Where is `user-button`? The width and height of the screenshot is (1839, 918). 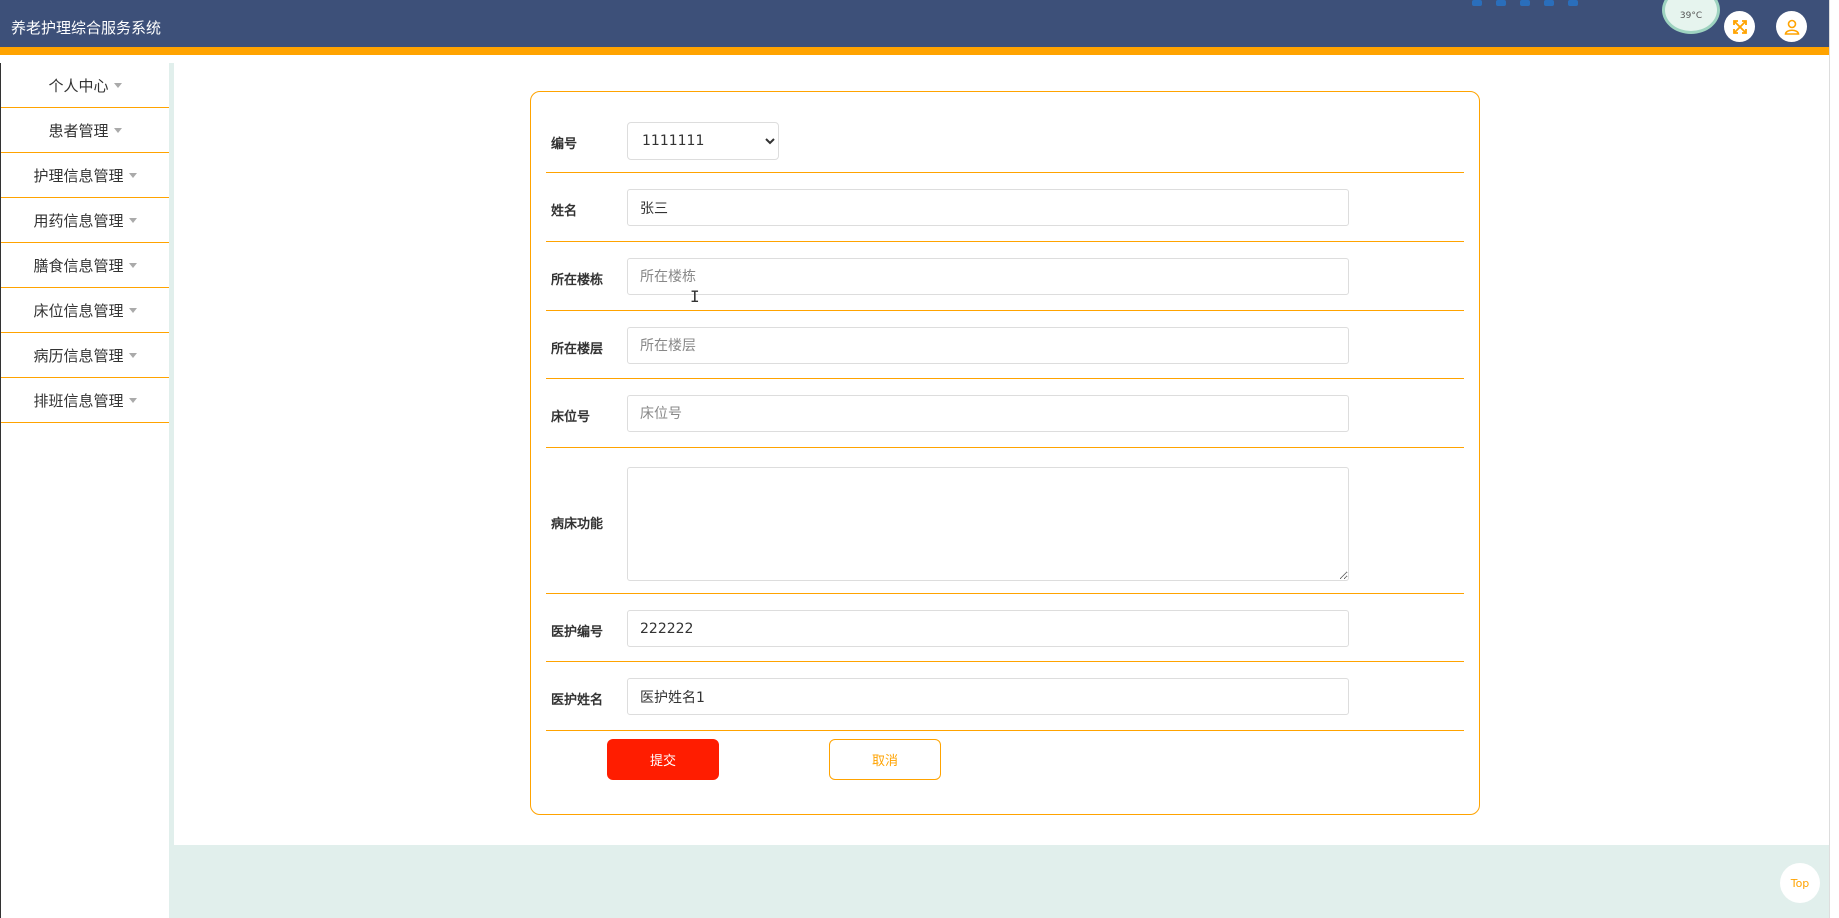 user-button is located at coordinates (1791, 26).